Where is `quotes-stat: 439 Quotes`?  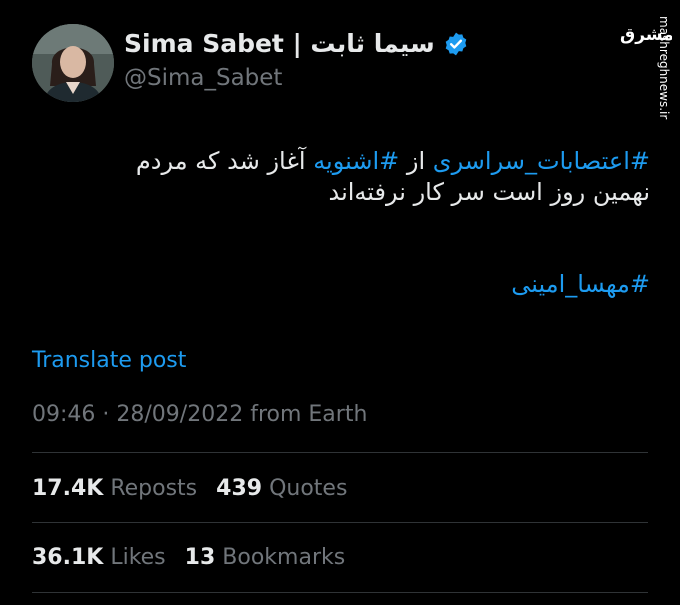
quotes-stat: 439 Quotes is located at coordinates (281, 488).